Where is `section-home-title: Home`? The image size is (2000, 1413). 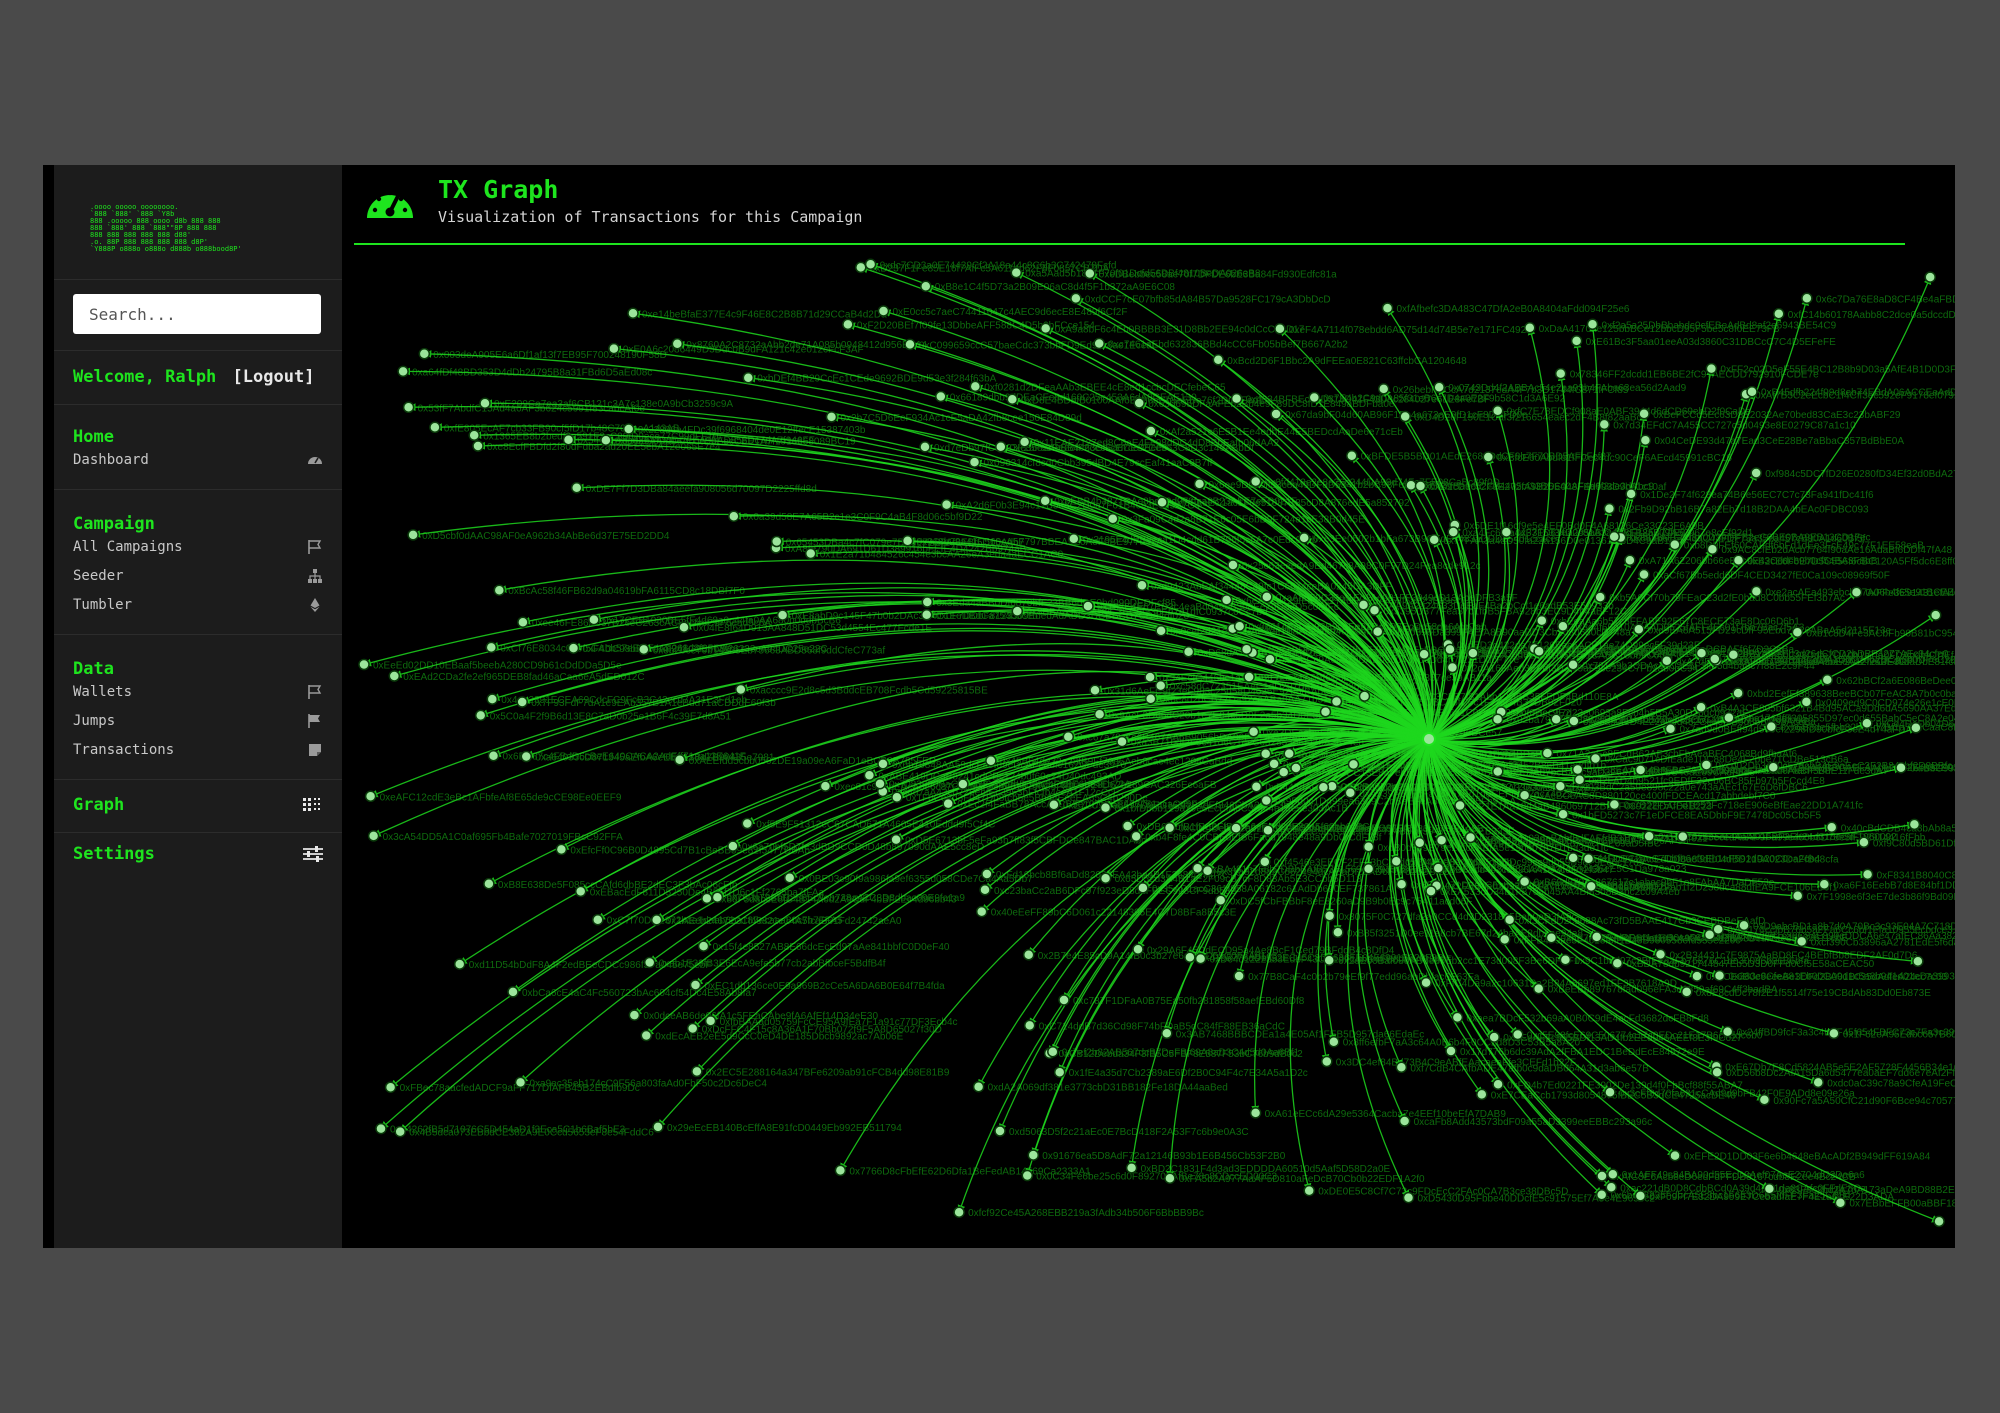 section-home-title: Home is located at coordinates (93, 437).